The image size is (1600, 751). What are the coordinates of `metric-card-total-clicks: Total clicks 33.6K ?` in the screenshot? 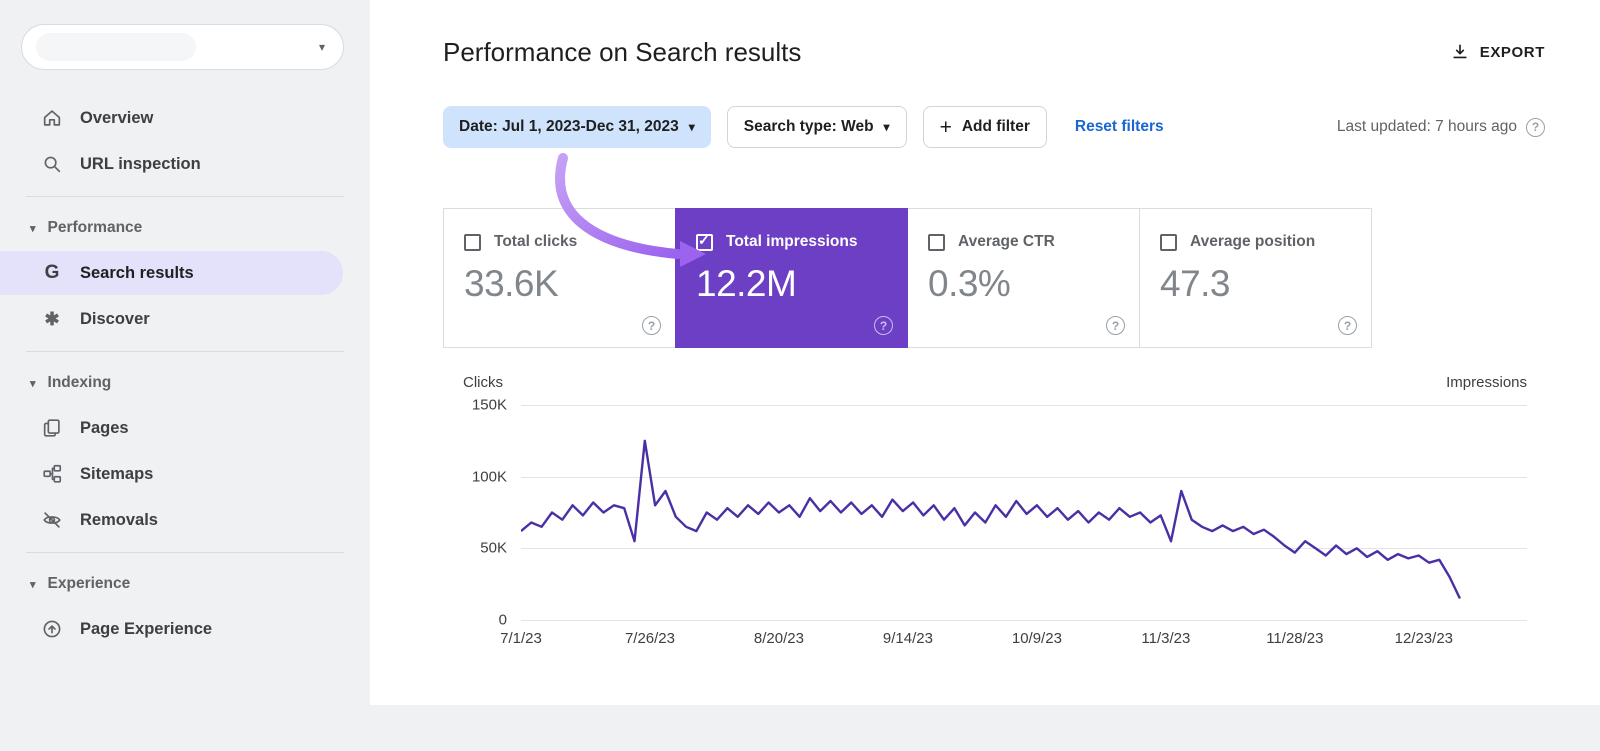 It's located at (559, 278).